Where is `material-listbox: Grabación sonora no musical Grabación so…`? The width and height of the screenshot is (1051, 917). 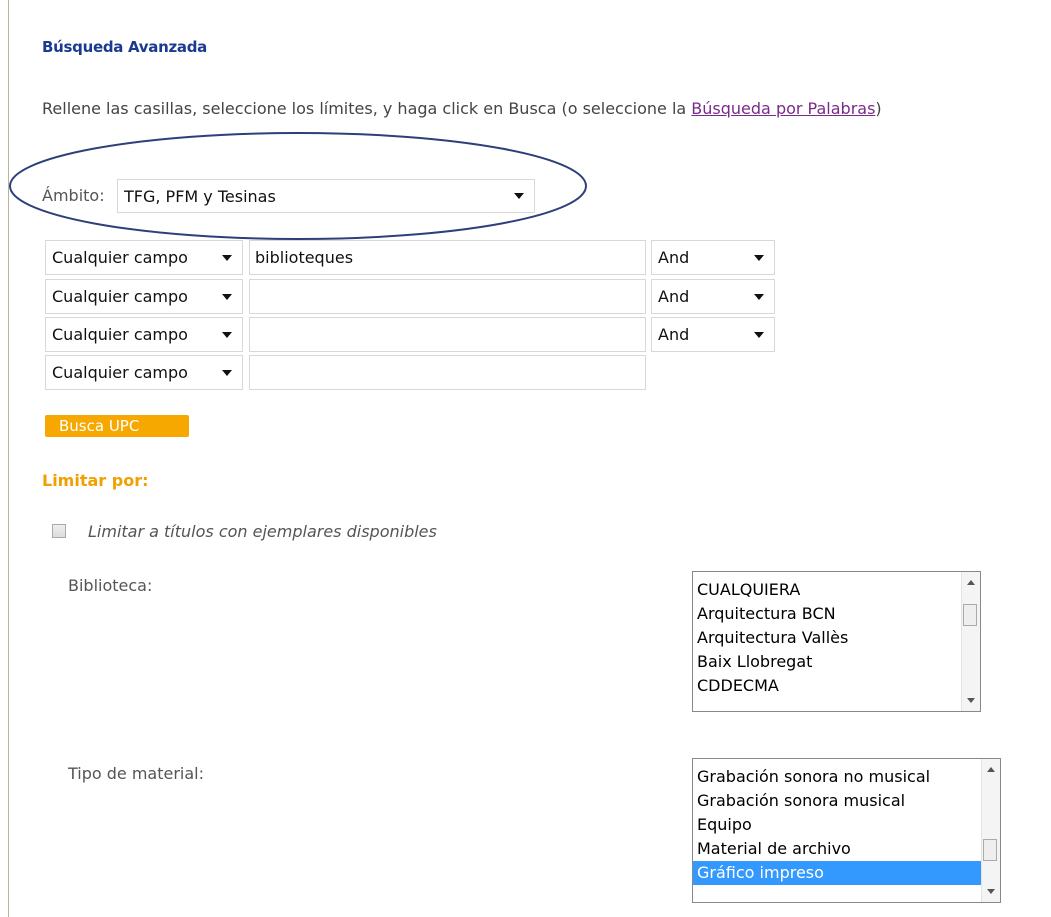 material-listbox: Grabación sonora no musical Grabación so… is located at coordinates (846, 830).